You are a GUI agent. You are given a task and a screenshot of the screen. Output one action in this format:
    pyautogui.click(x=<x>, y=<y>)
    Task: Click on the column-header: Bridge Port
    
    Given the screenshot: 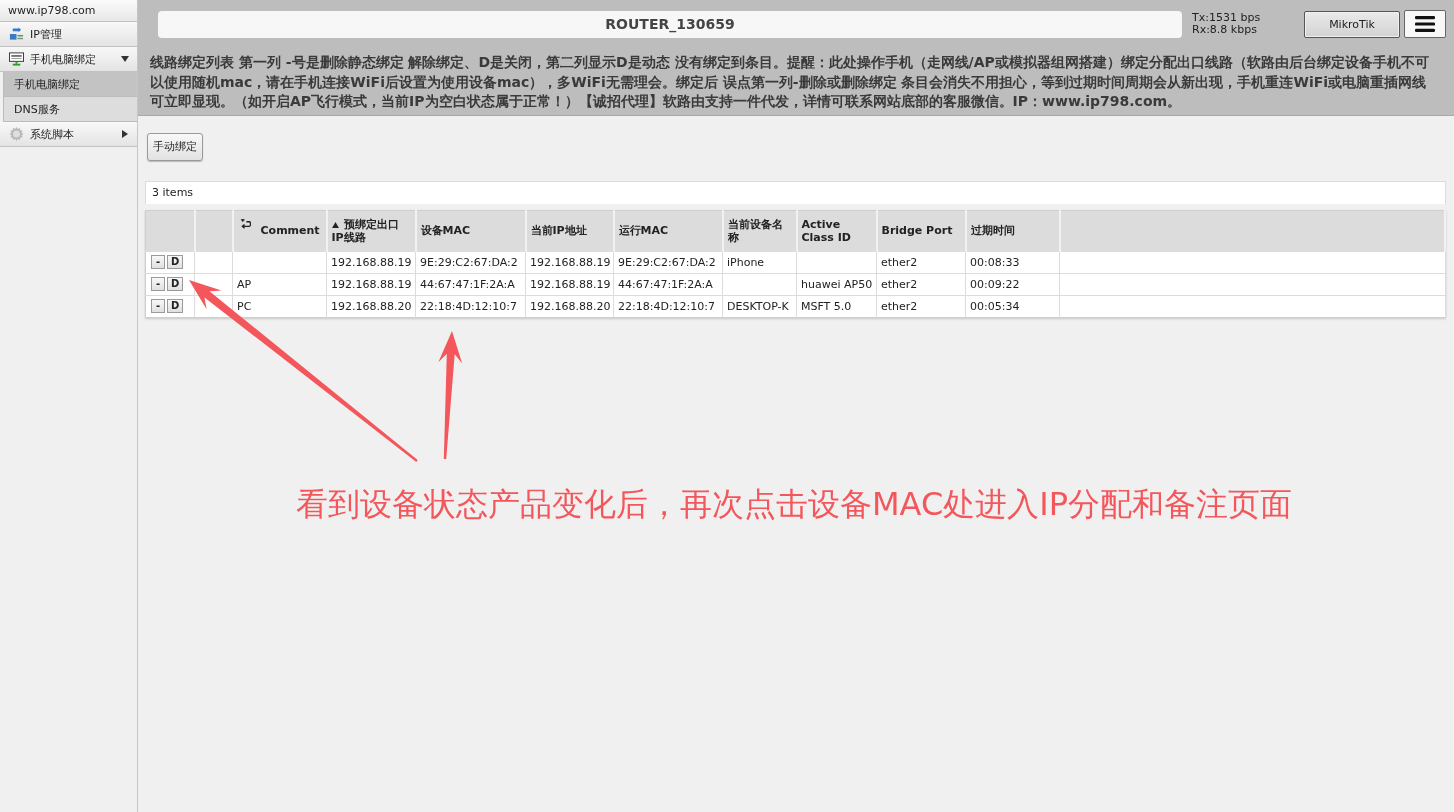 What is the action you would take?
    pyautogui.click(x=921, y=230)
    